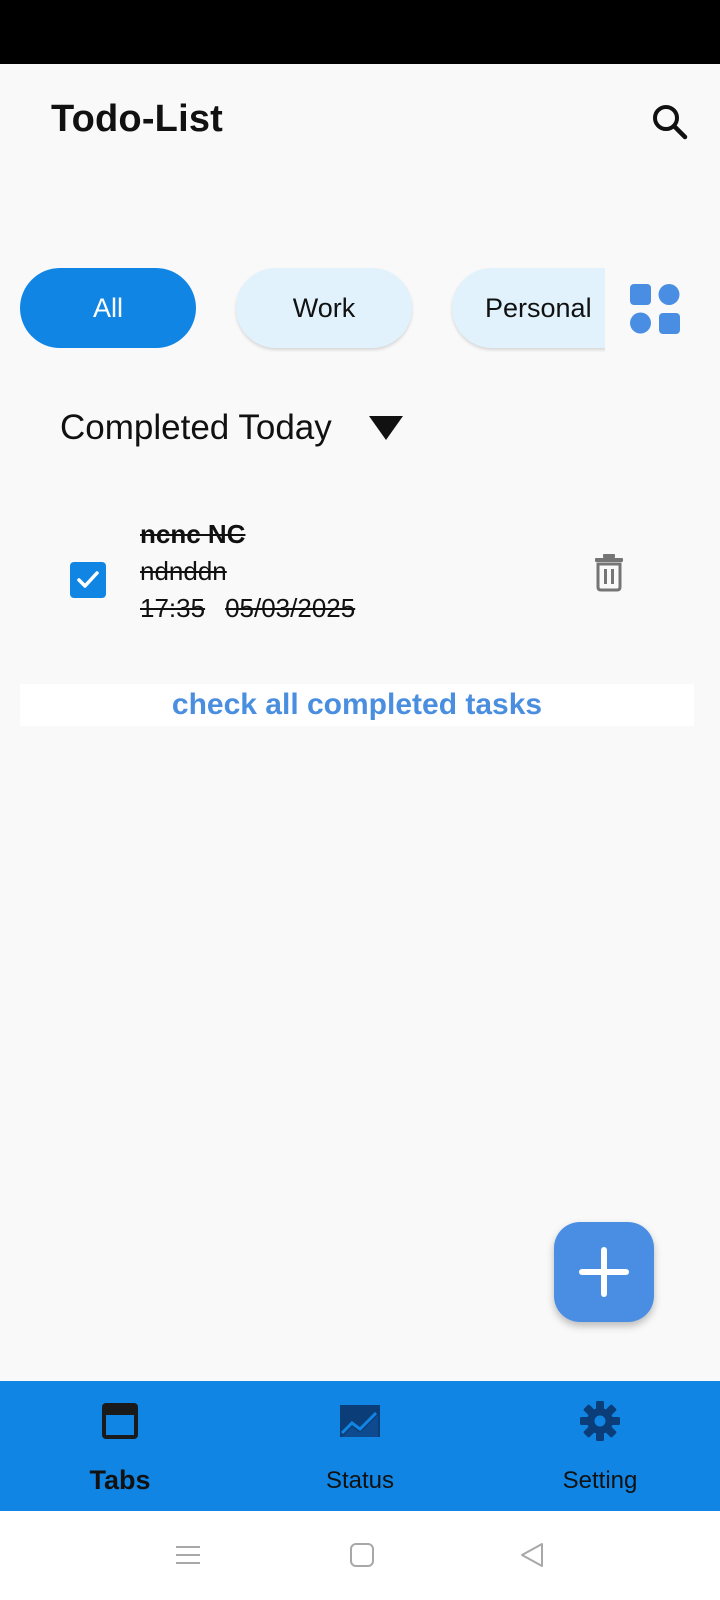 The image size is (720, 1600). I want to click on task-title: ncnc NC, so click(193, 534).